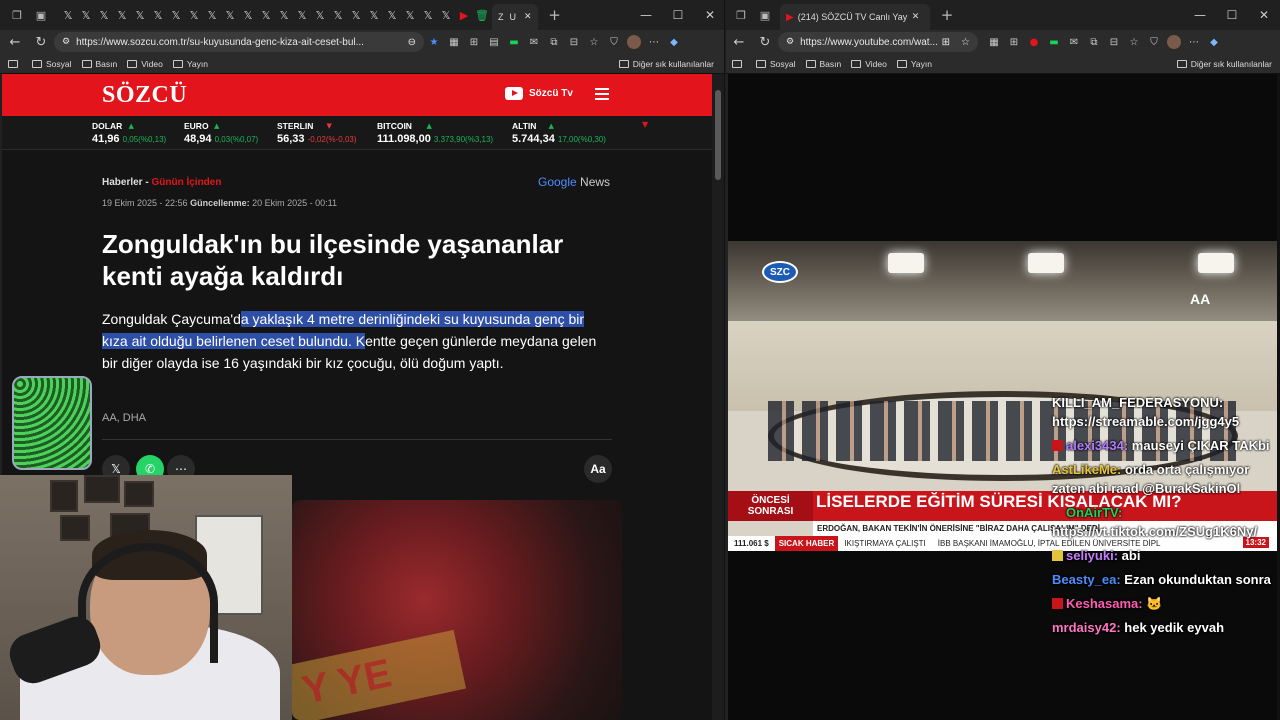  What do you see at coordinates (1104, 603) in the screenshot?
I see `chat-username: Keshasama:` at bounding box center [1104, 603].